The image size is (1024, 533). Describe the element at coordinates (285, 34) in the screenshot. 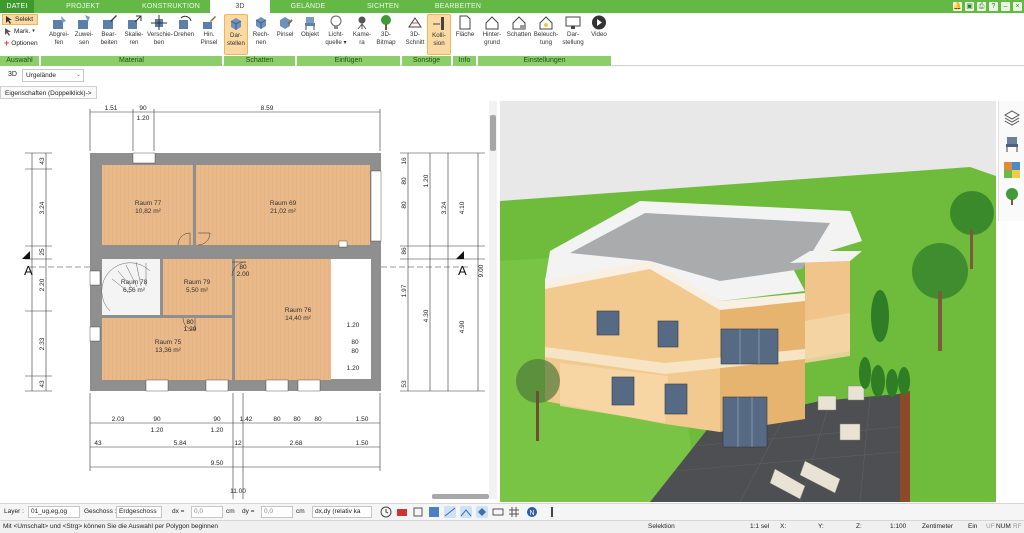

I see `shadow-brush-button: Pinsel` at that location.